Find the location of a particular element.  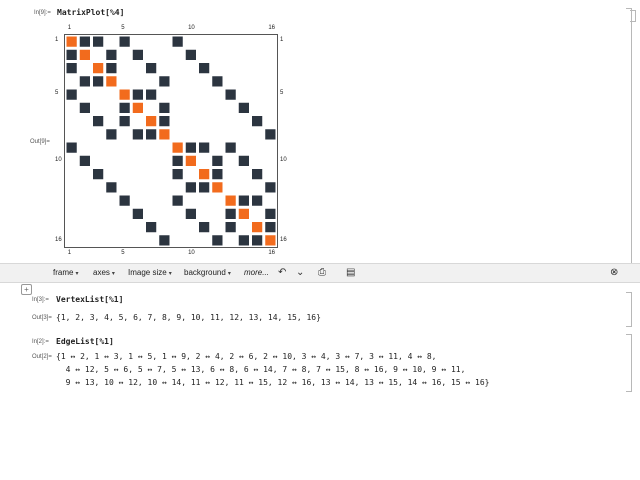

frame-menu: frame ▾ is located at coordinates (65, 272).